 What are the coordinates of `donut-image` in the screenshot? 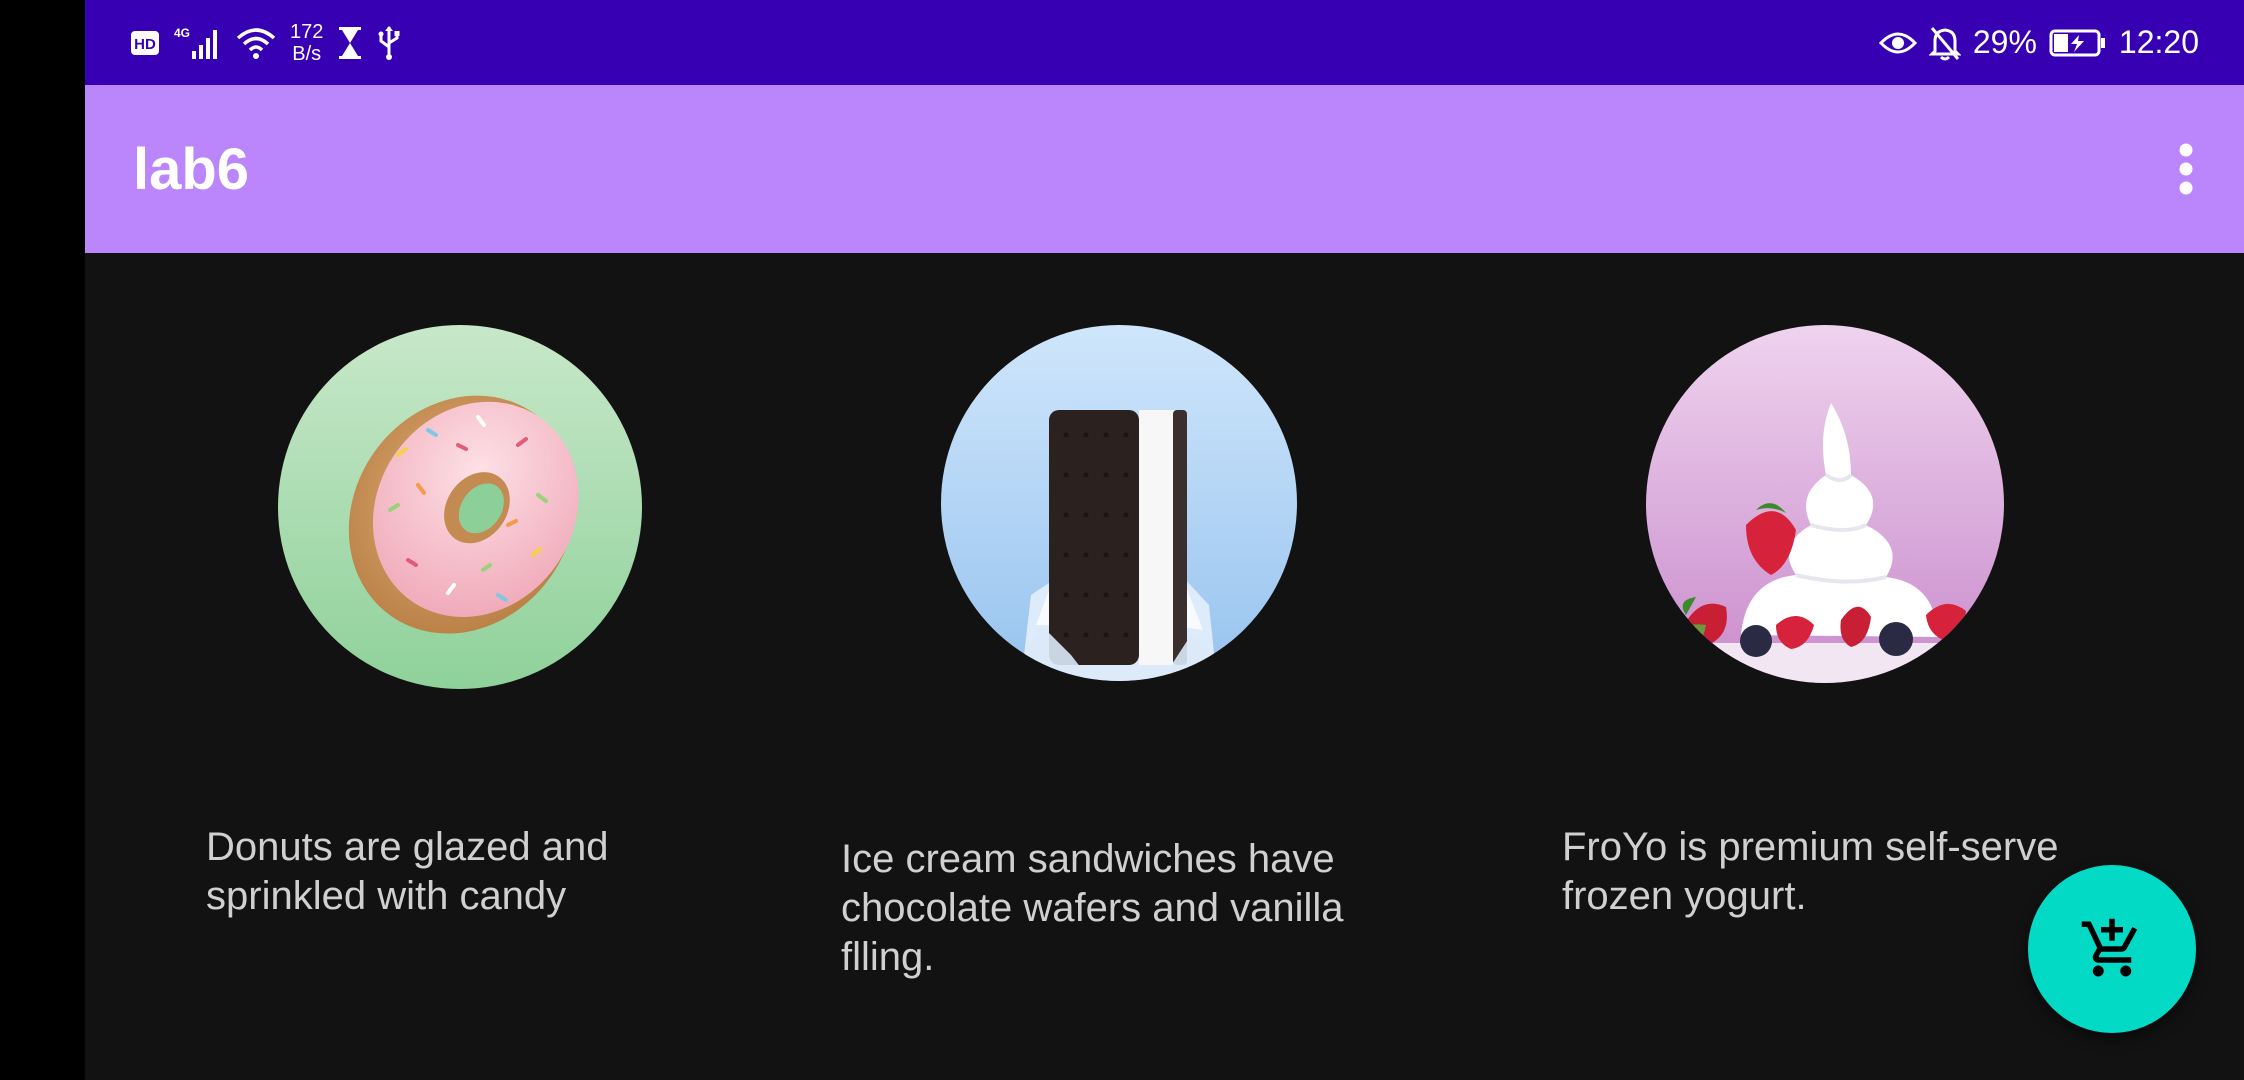 It's located at (460, 507).